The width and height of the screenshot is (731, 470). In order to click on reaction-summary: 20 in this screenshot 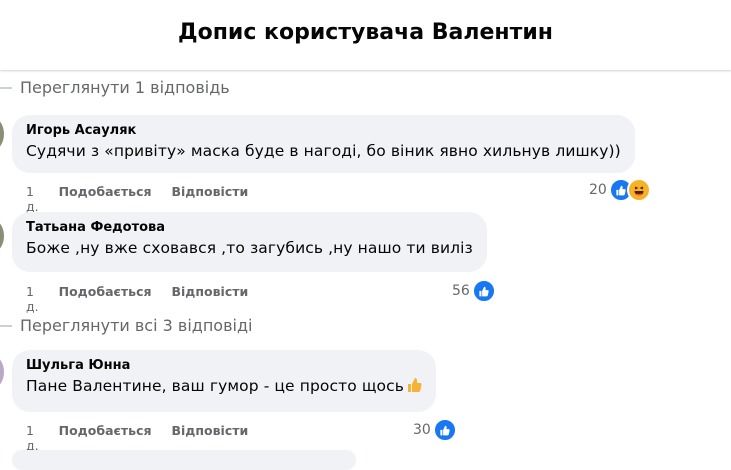, I will do `click(620, 190)`.